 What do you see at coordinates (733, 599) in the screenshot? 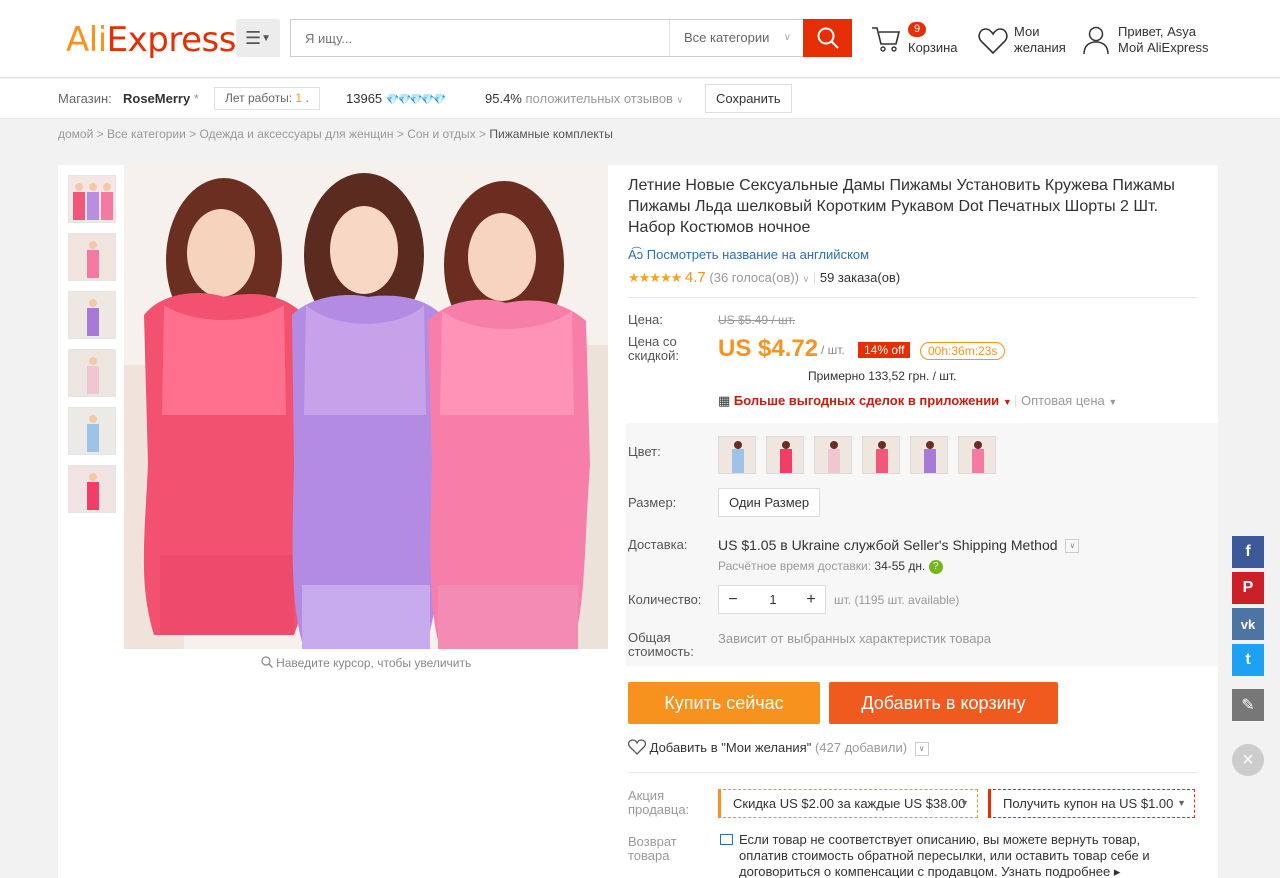
I see `quantity-decrease-button: −` at bounding box center [733, 599].